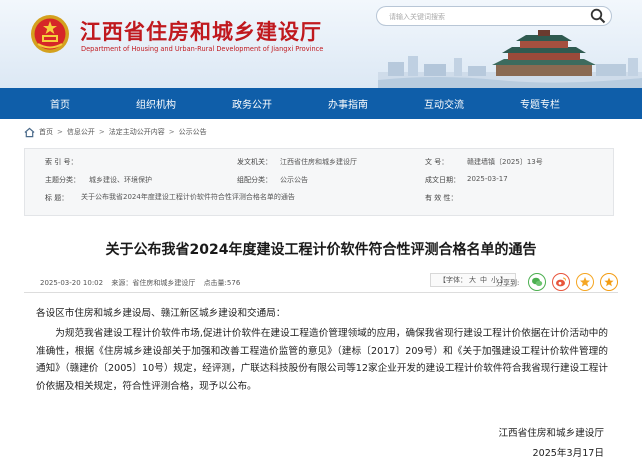 The image size is (642, 472). Describe the element at coordinates (193, 132) in the screenshot. I see `breadcrumb-announcements: 公示公告` at that location.